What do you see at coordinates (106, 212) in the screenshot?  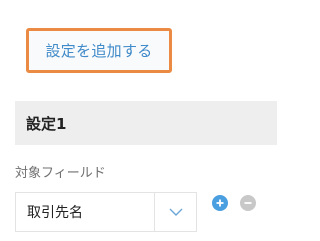 I see `target-field-select: 取引先名` at bounding box center [106, 212].